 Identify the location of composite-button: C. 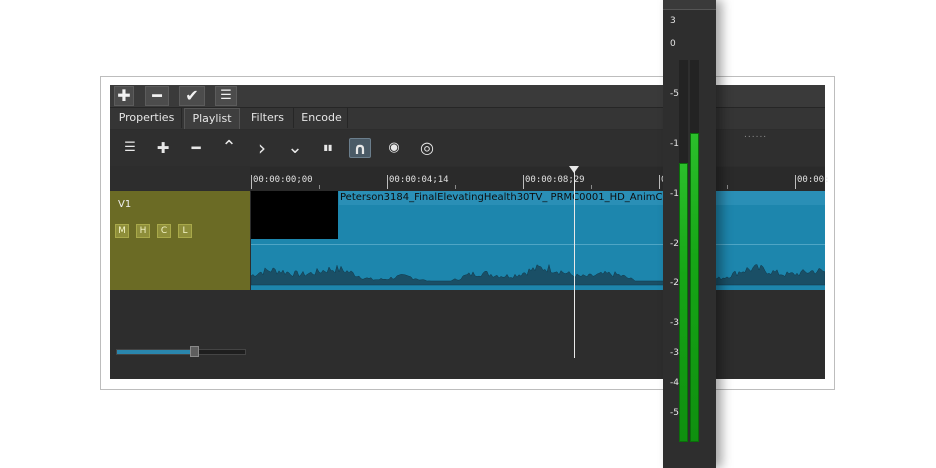
(164, 231).